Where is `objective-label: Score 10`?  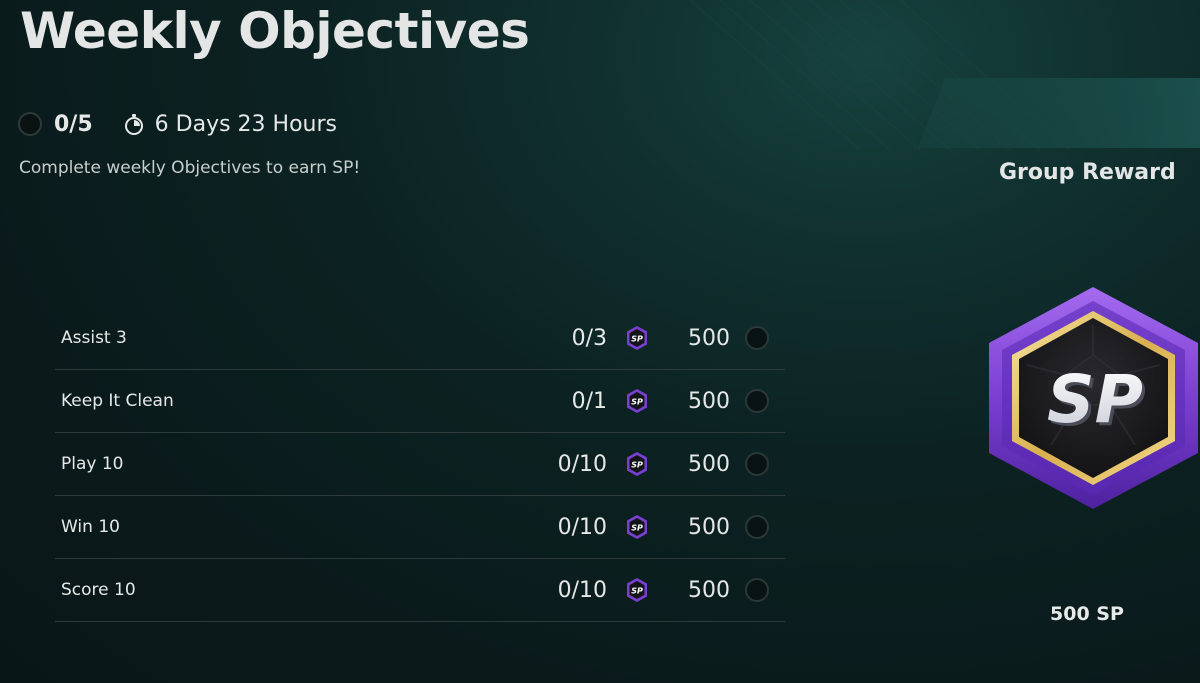
objective-label: Score 10 is located at coordinates (98, 590).